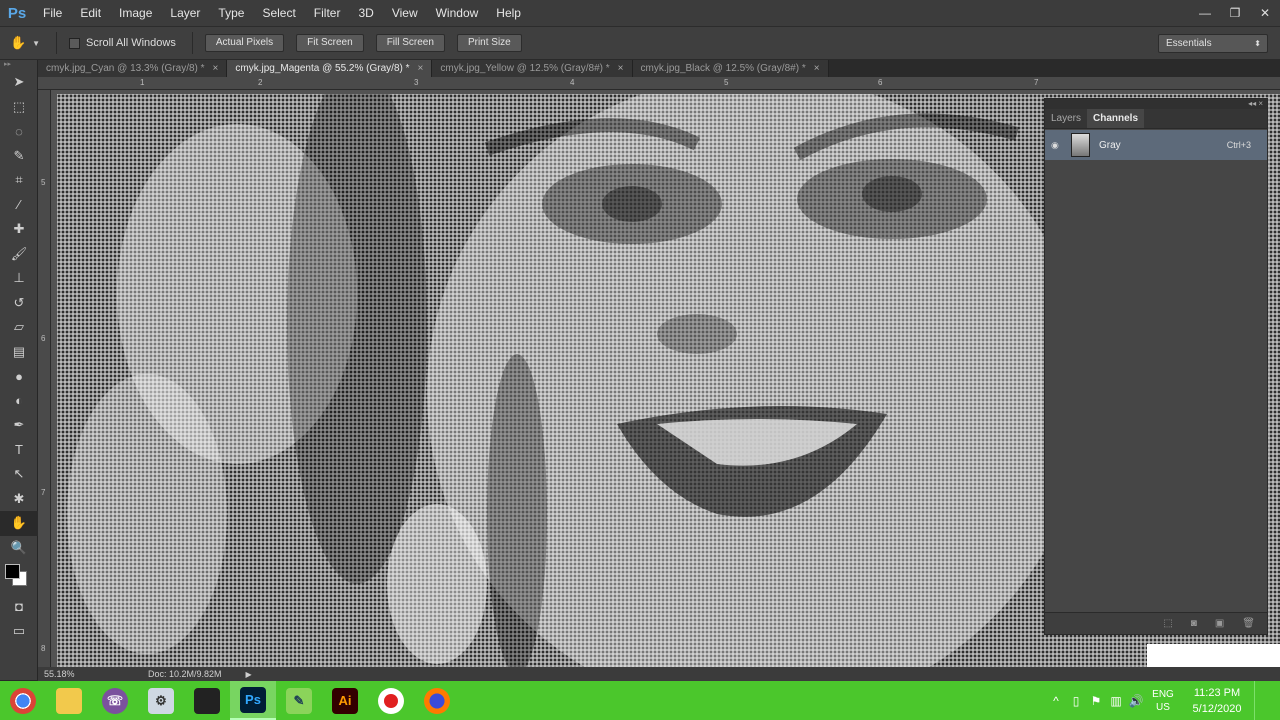 This screenshot has height=720, width=1280. I want to click on channel-row-gray: ◉ Gray Ctrl+3, so click(1156, 145).